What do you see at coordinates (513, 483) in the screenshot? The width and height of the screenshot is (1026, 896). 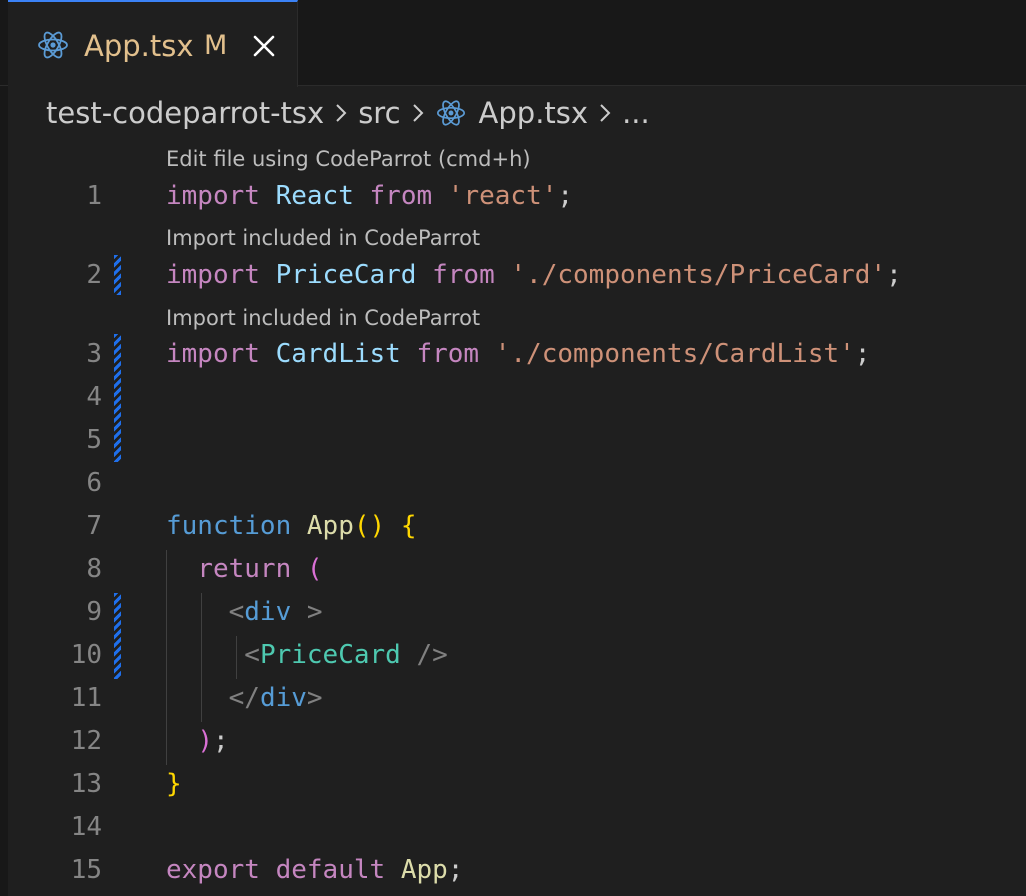 I see `code-line-6: 6` at bounding box center [513, 483].